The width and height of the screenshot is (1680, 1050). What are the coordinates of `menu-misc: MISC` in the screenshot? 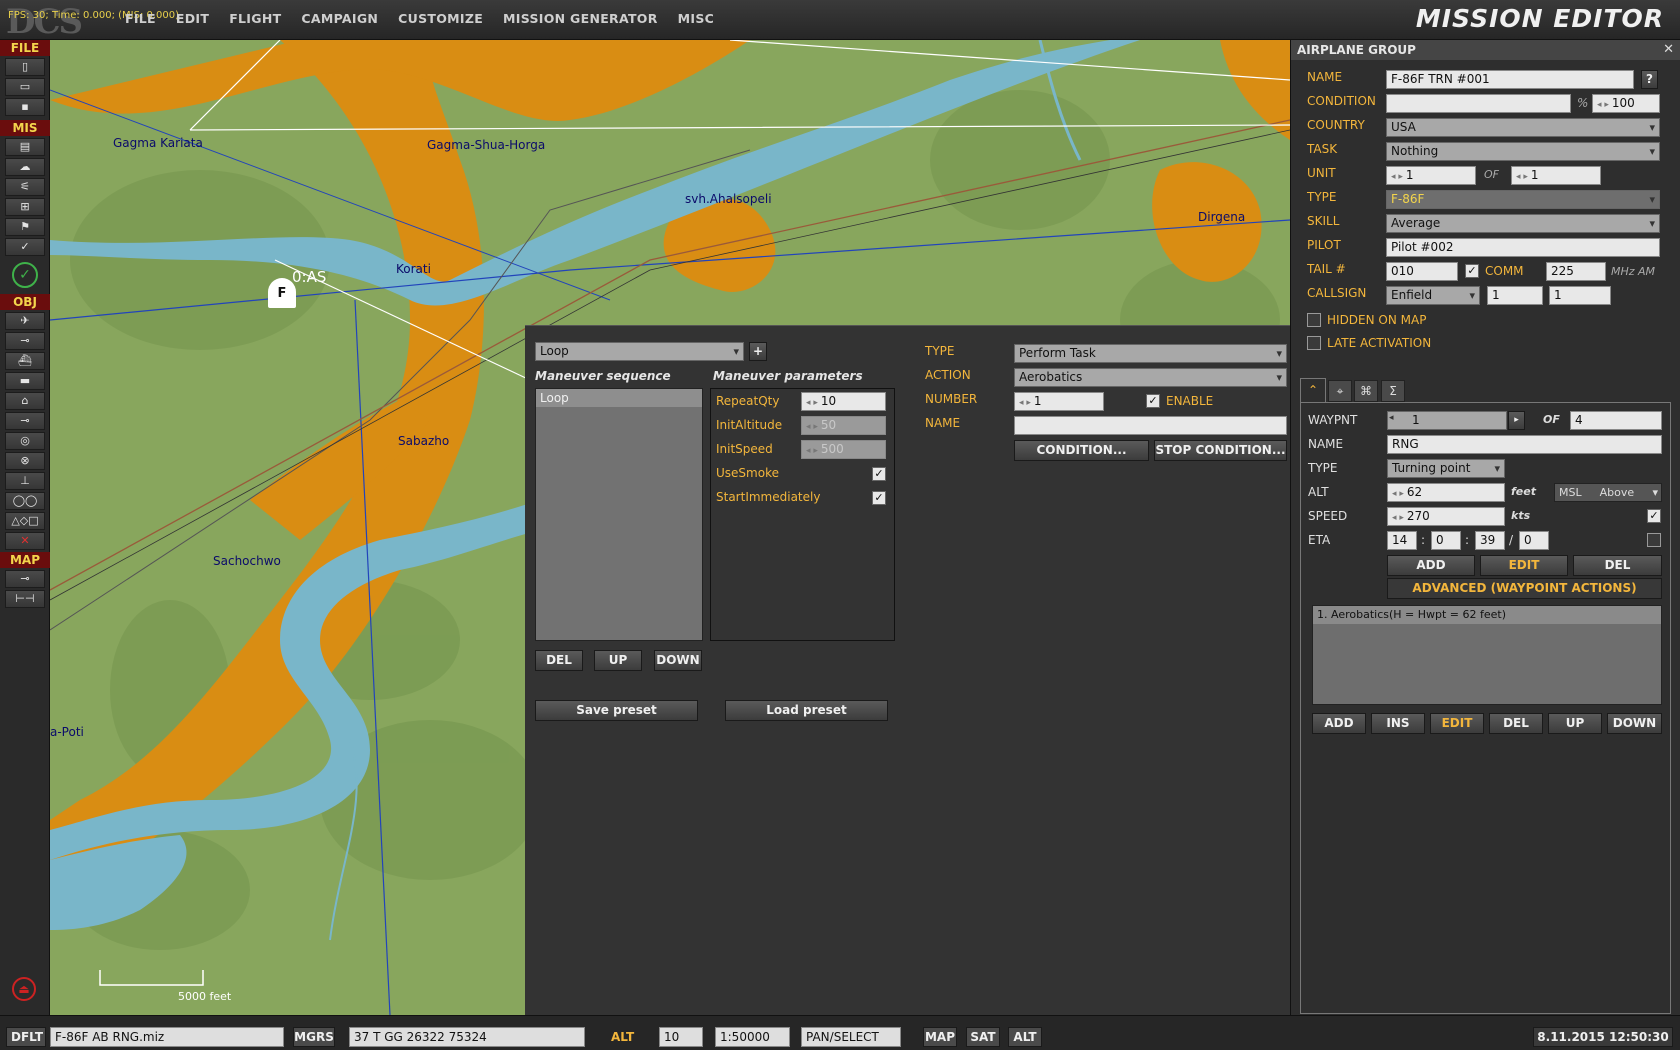 It's located at (696, 18).